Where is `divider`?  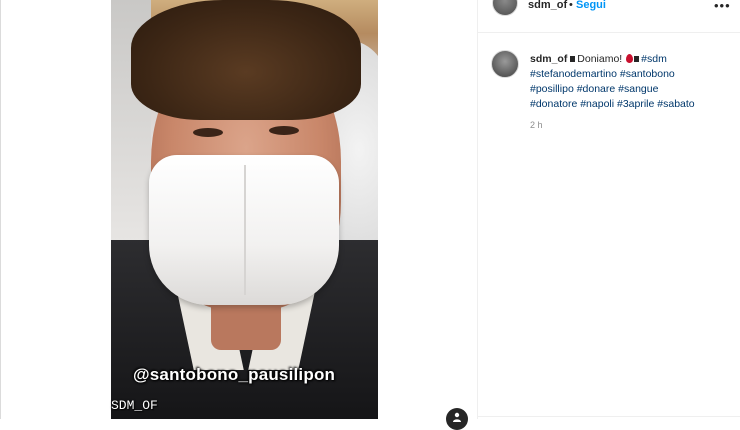 divider is located at coordinates (609, 416).